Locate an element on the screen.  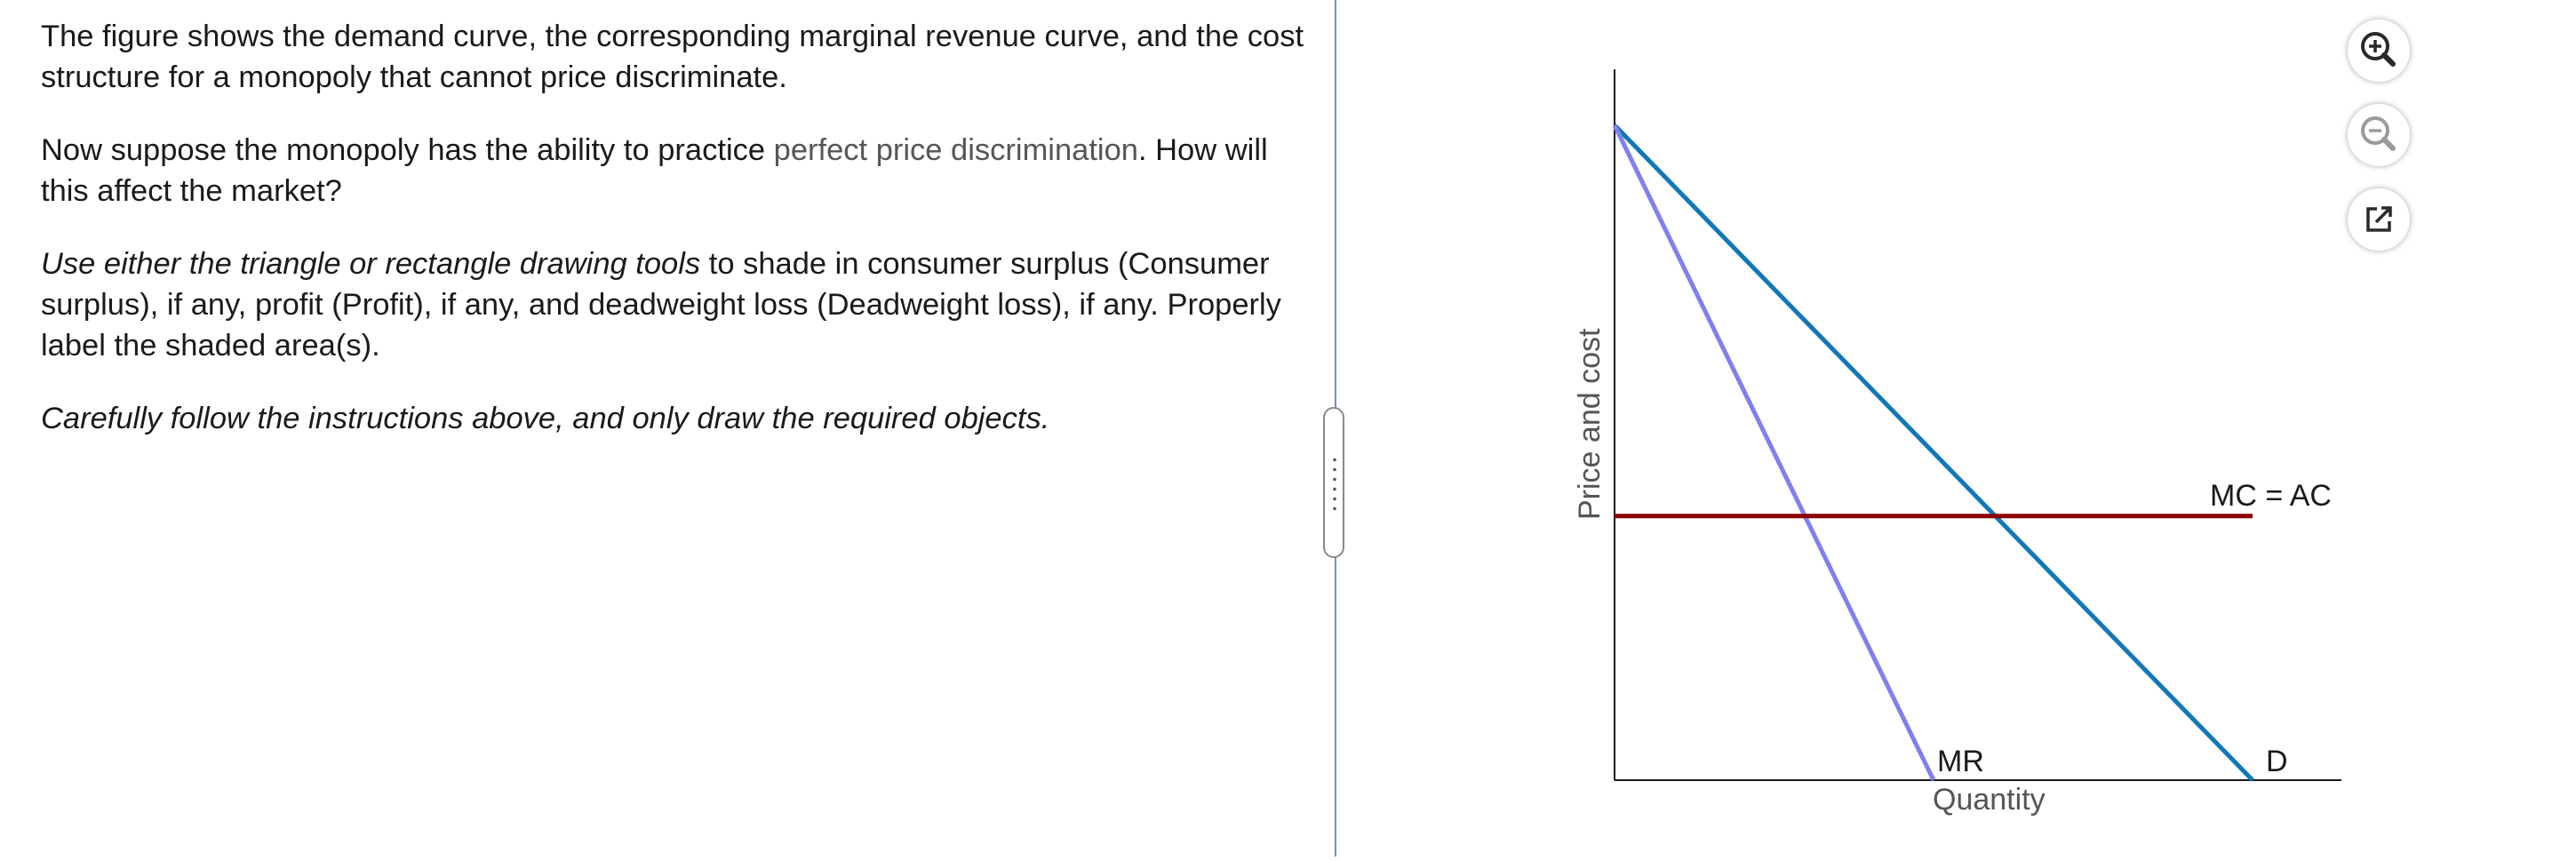
zoom-out-button is located at coordinates (2379, 135).